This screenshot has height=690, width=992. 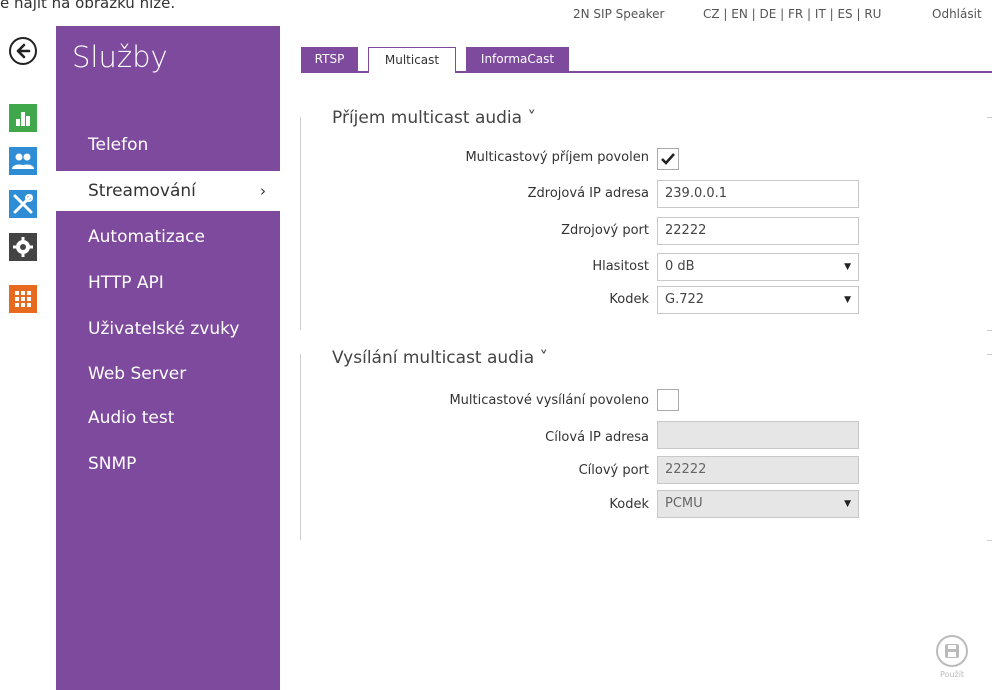 What do you see at coordinates (588, 193) in the screenshot?
I see `source-ip-label: Zdrojová IP adresa` at bounding box center [588, 193].